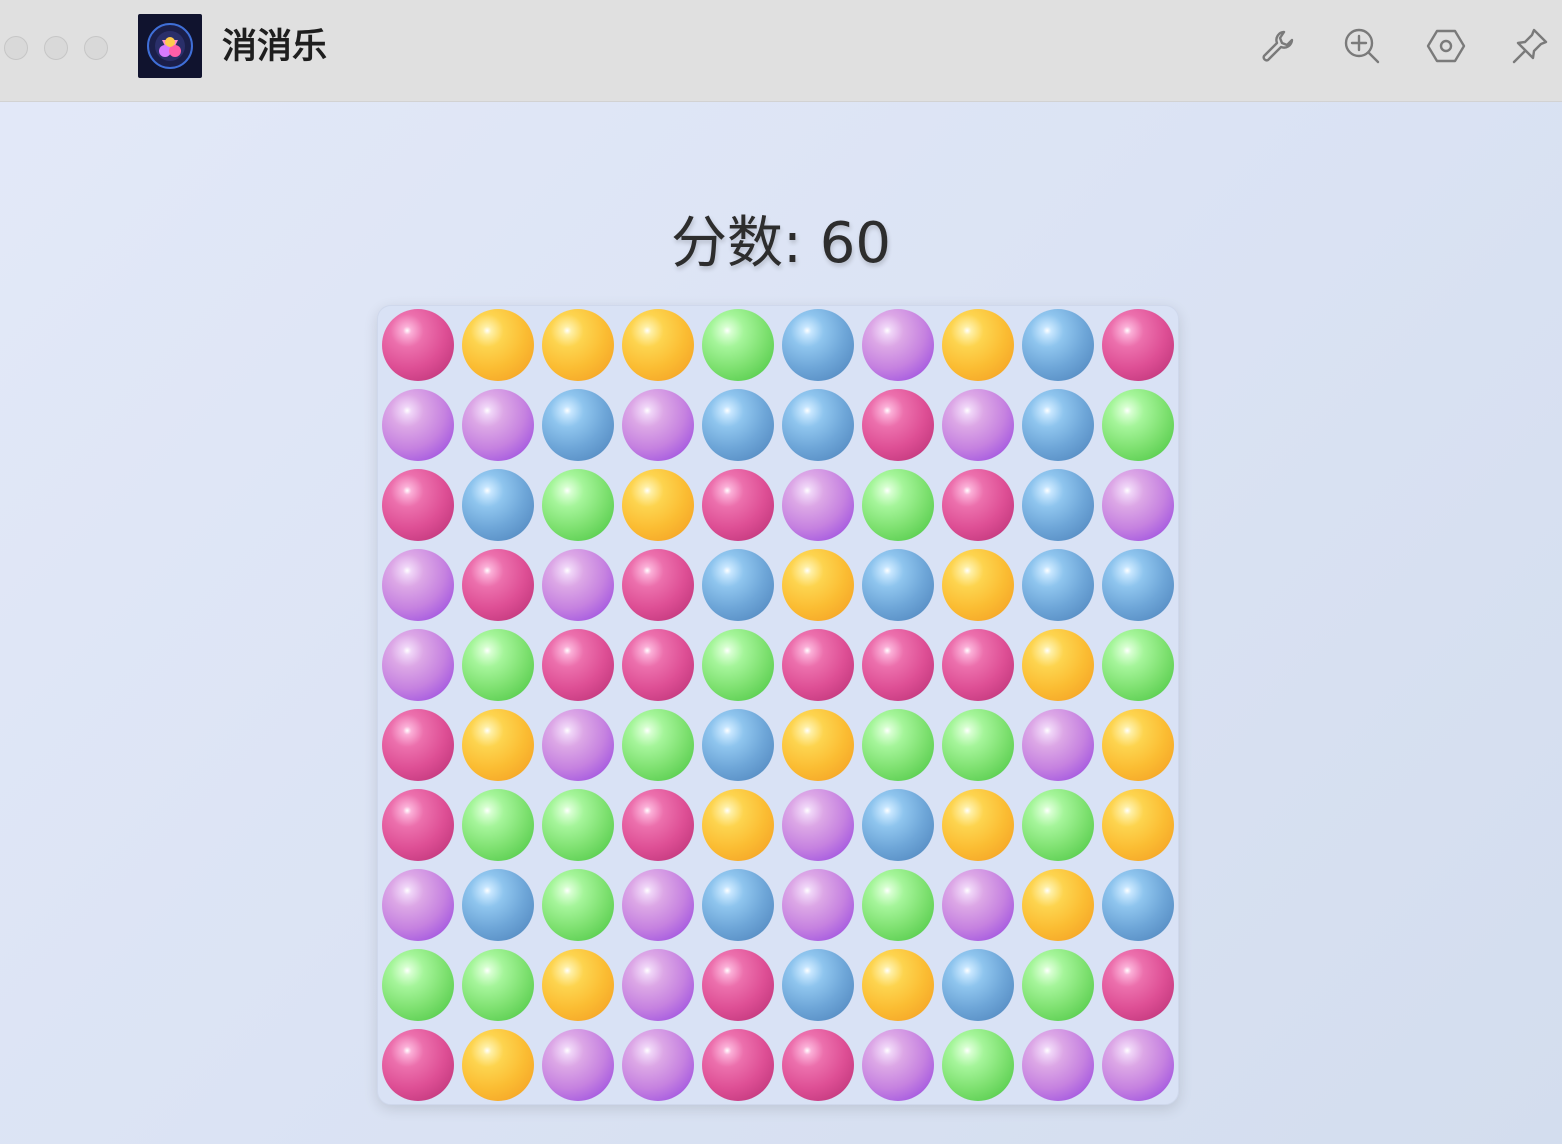 This screenshot has height=1144, width=1562. I want to click on window-maximize-button, so click(96, 48).